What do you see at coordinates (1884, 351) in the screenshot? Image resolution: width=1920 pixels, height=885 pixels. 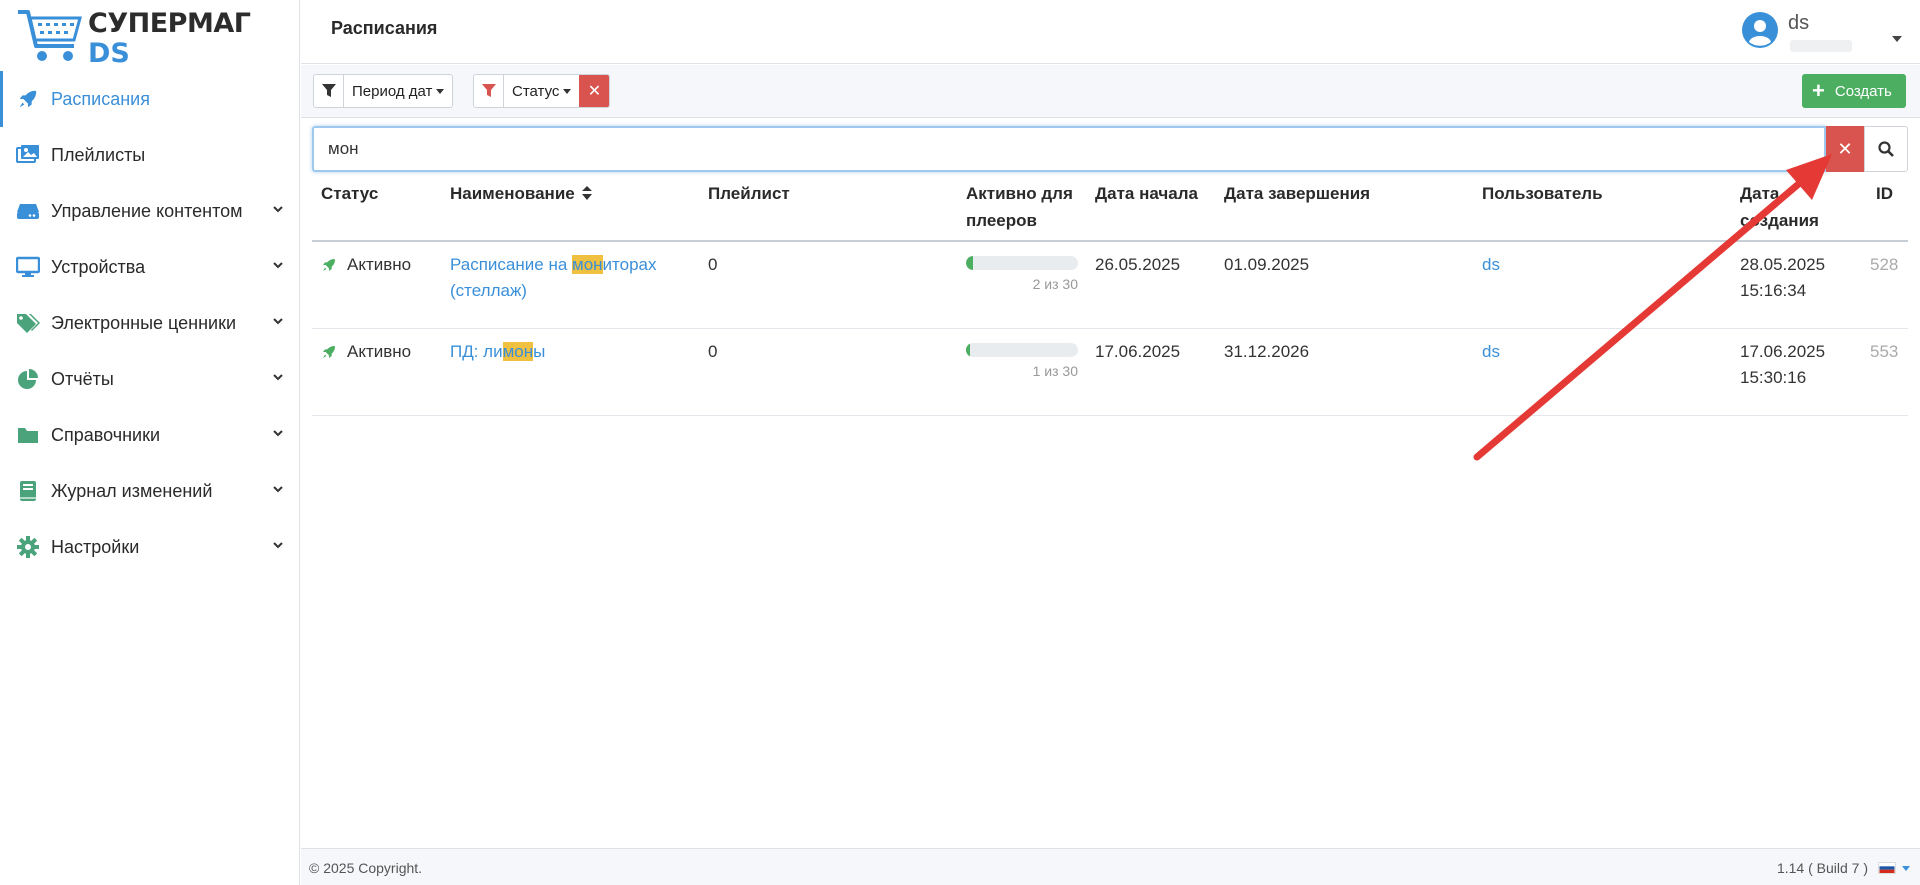 I see `id-cell: 553` at bounding box center [1884, 351].